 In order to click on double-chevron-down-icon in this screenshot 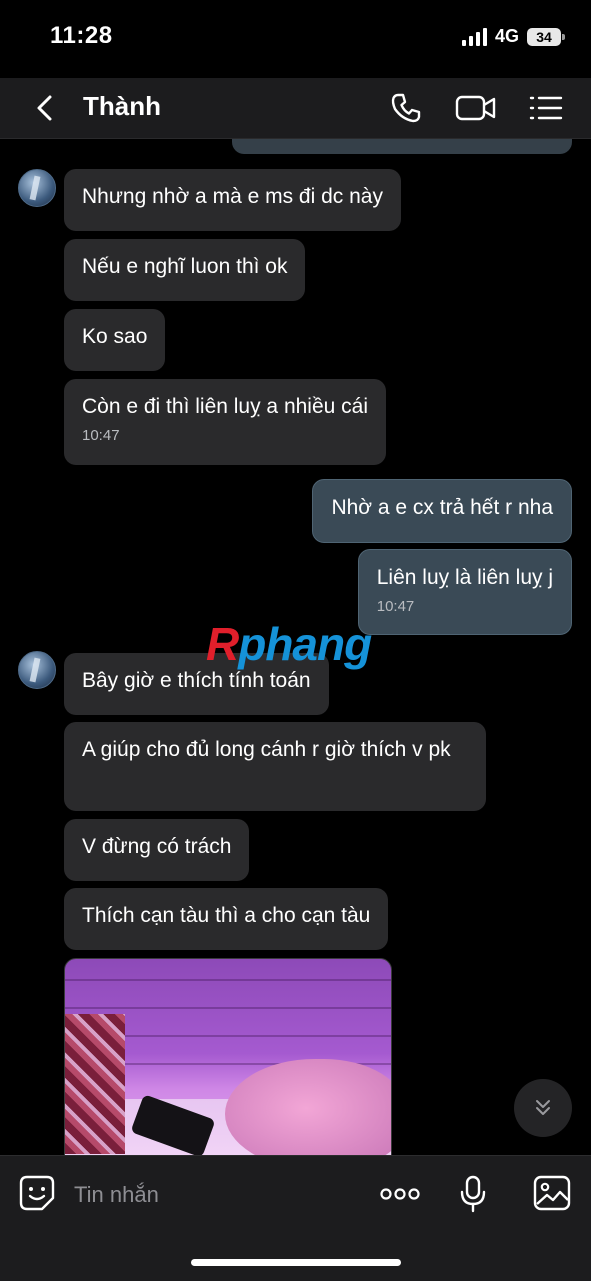, I will do `click(543, 1107)`.